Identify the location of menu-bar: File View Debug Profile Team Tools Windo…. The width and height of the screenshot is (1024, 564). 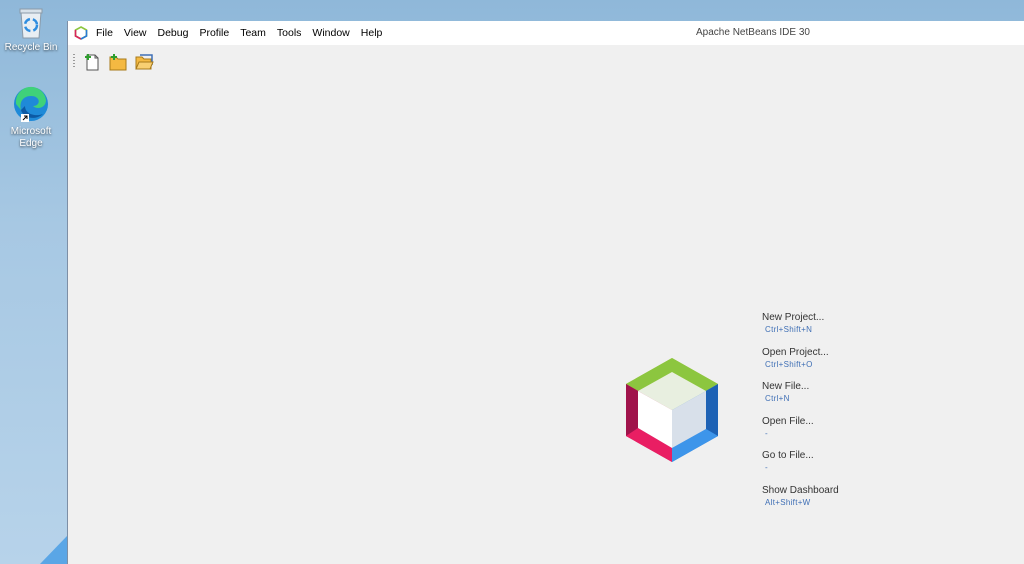
(240, 33).